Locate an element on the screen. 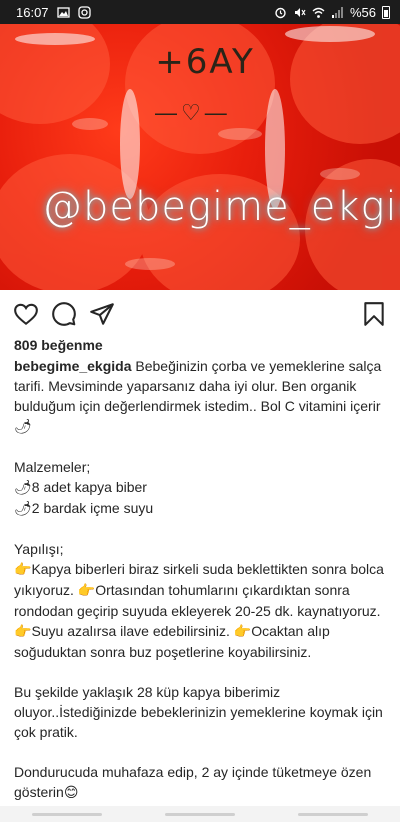 The image size is (400, 822). status-bar: 16:07 %56 is located at coordinates (200, 12).